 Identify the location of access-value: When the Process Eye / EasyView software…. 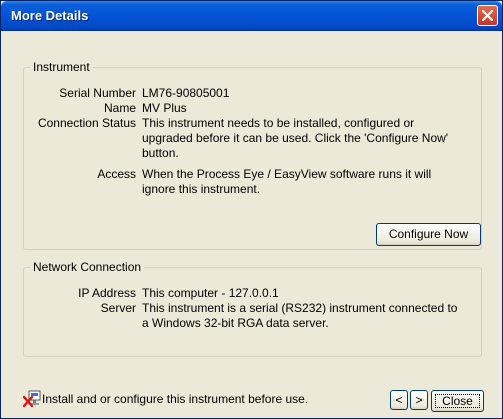
(287, 181).